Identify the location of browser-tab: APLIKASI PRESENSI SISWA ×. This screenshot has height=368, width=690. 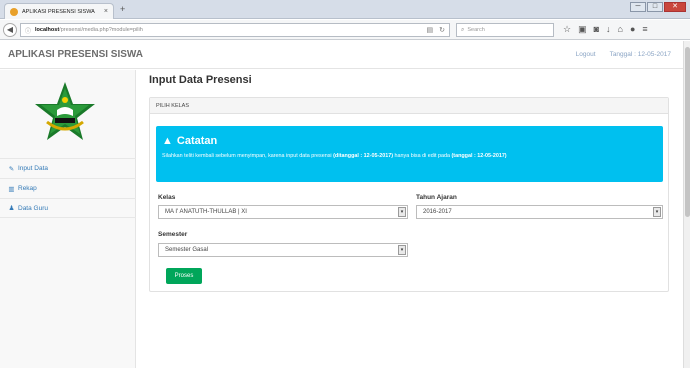
(59, 11).